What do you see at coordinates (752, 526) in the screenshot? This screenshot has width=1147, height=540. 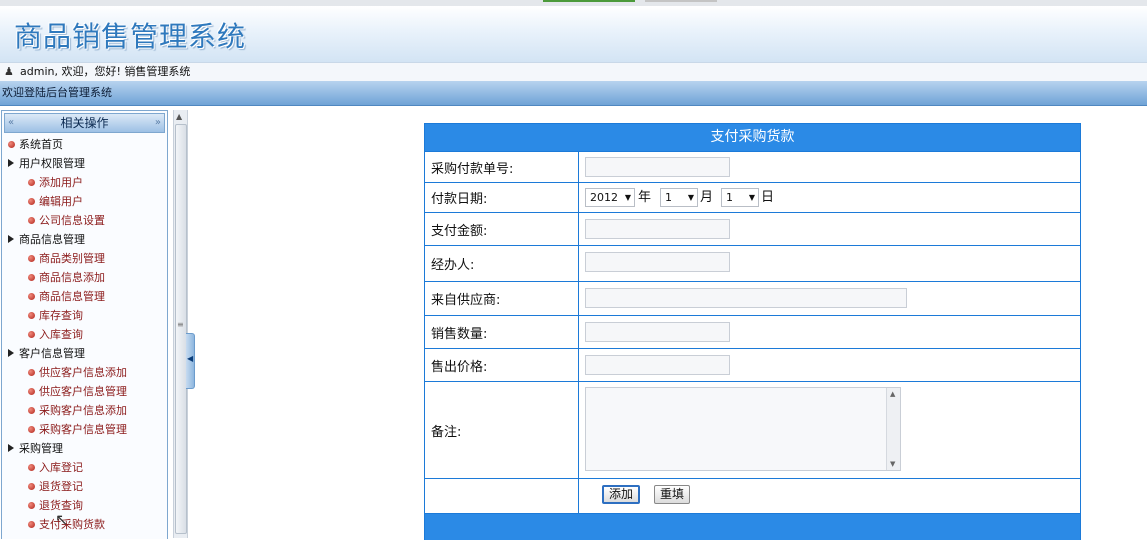 I see `form-footer-bar` at bounding box center [752, 526].